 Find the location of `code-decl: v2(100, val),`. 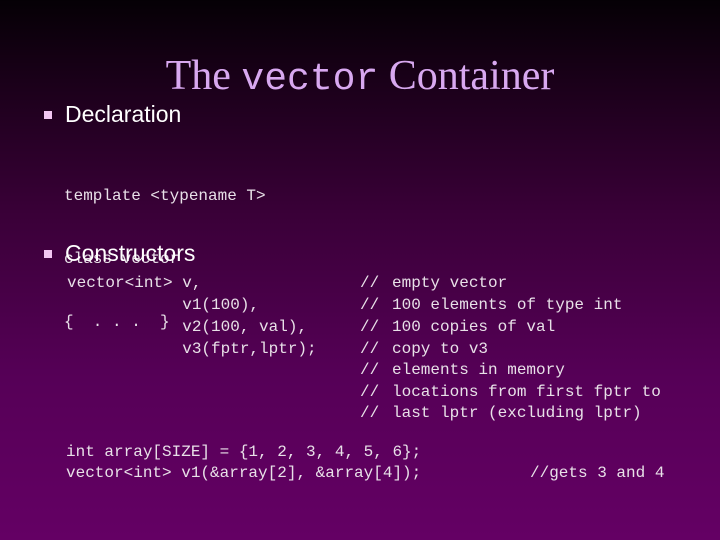

code-decl: v2(100, val), is located at coordinates (187, 327).